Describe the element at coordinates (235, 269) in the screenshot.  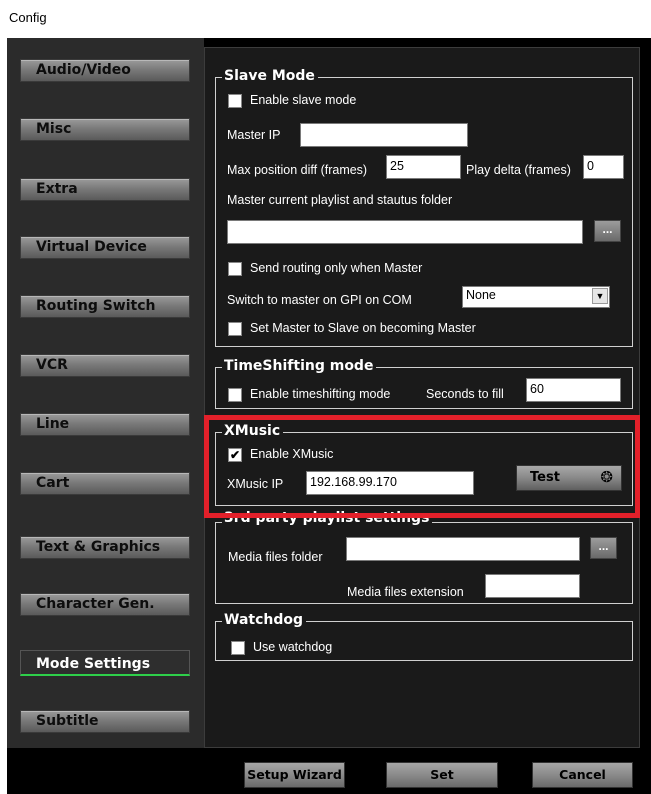
I see `send-routing-checkbox` at that location.